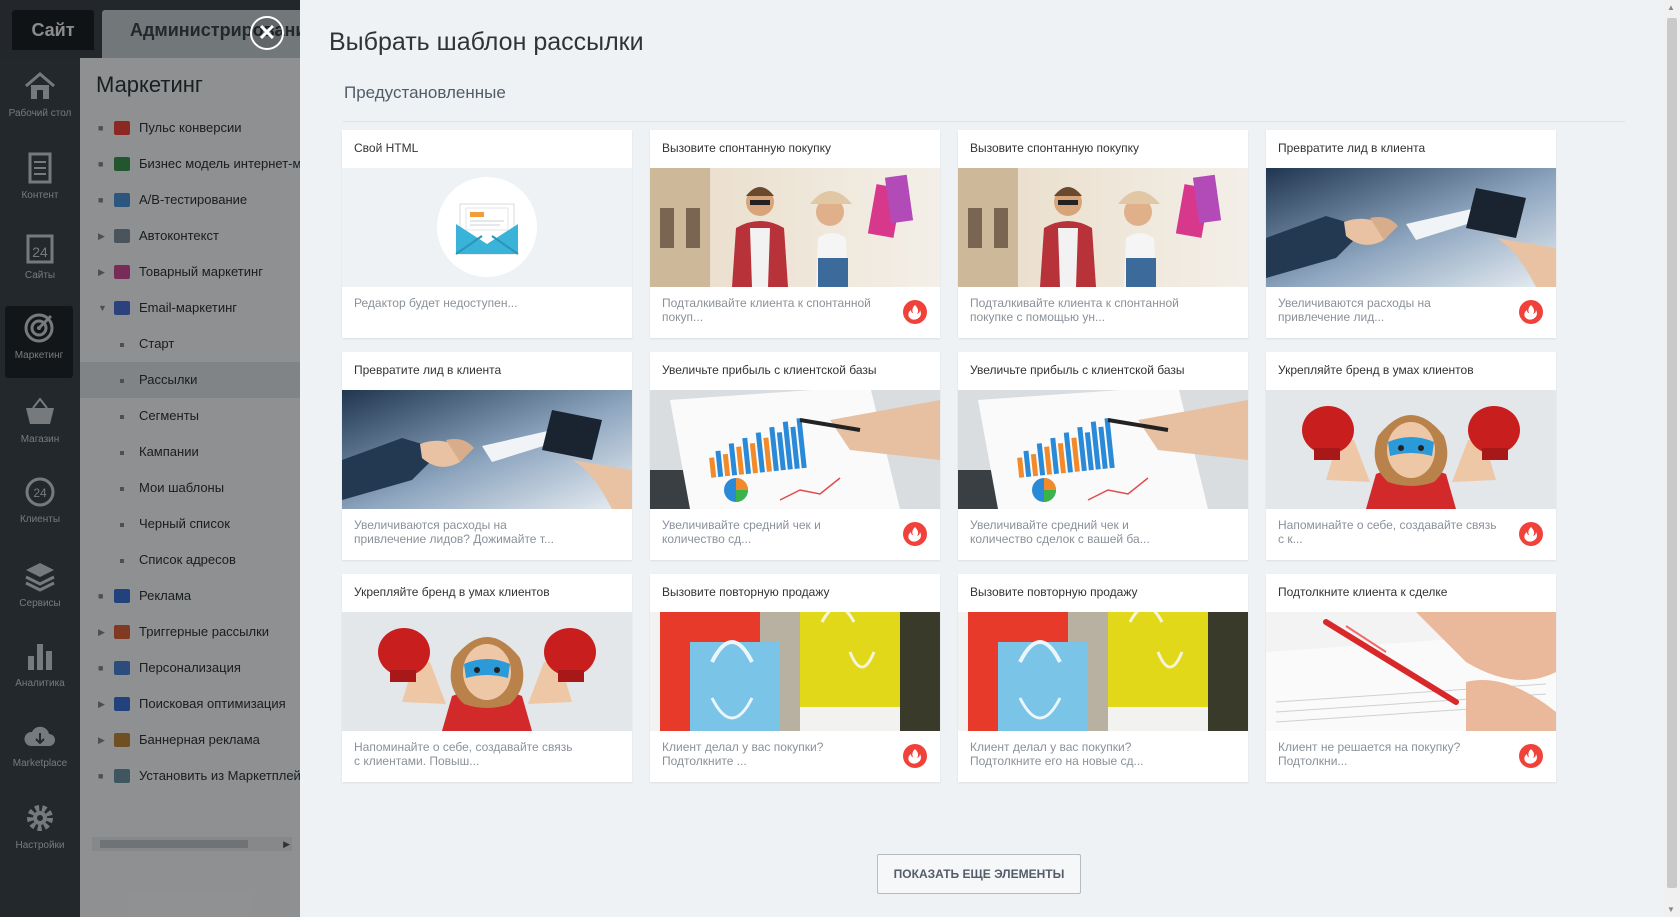 The image size is (1680, 917). What do you see at coordinates (386, 148) in the screenshot?
I see `template-card-title: Свой HTML` at bounding box center [386, 148].